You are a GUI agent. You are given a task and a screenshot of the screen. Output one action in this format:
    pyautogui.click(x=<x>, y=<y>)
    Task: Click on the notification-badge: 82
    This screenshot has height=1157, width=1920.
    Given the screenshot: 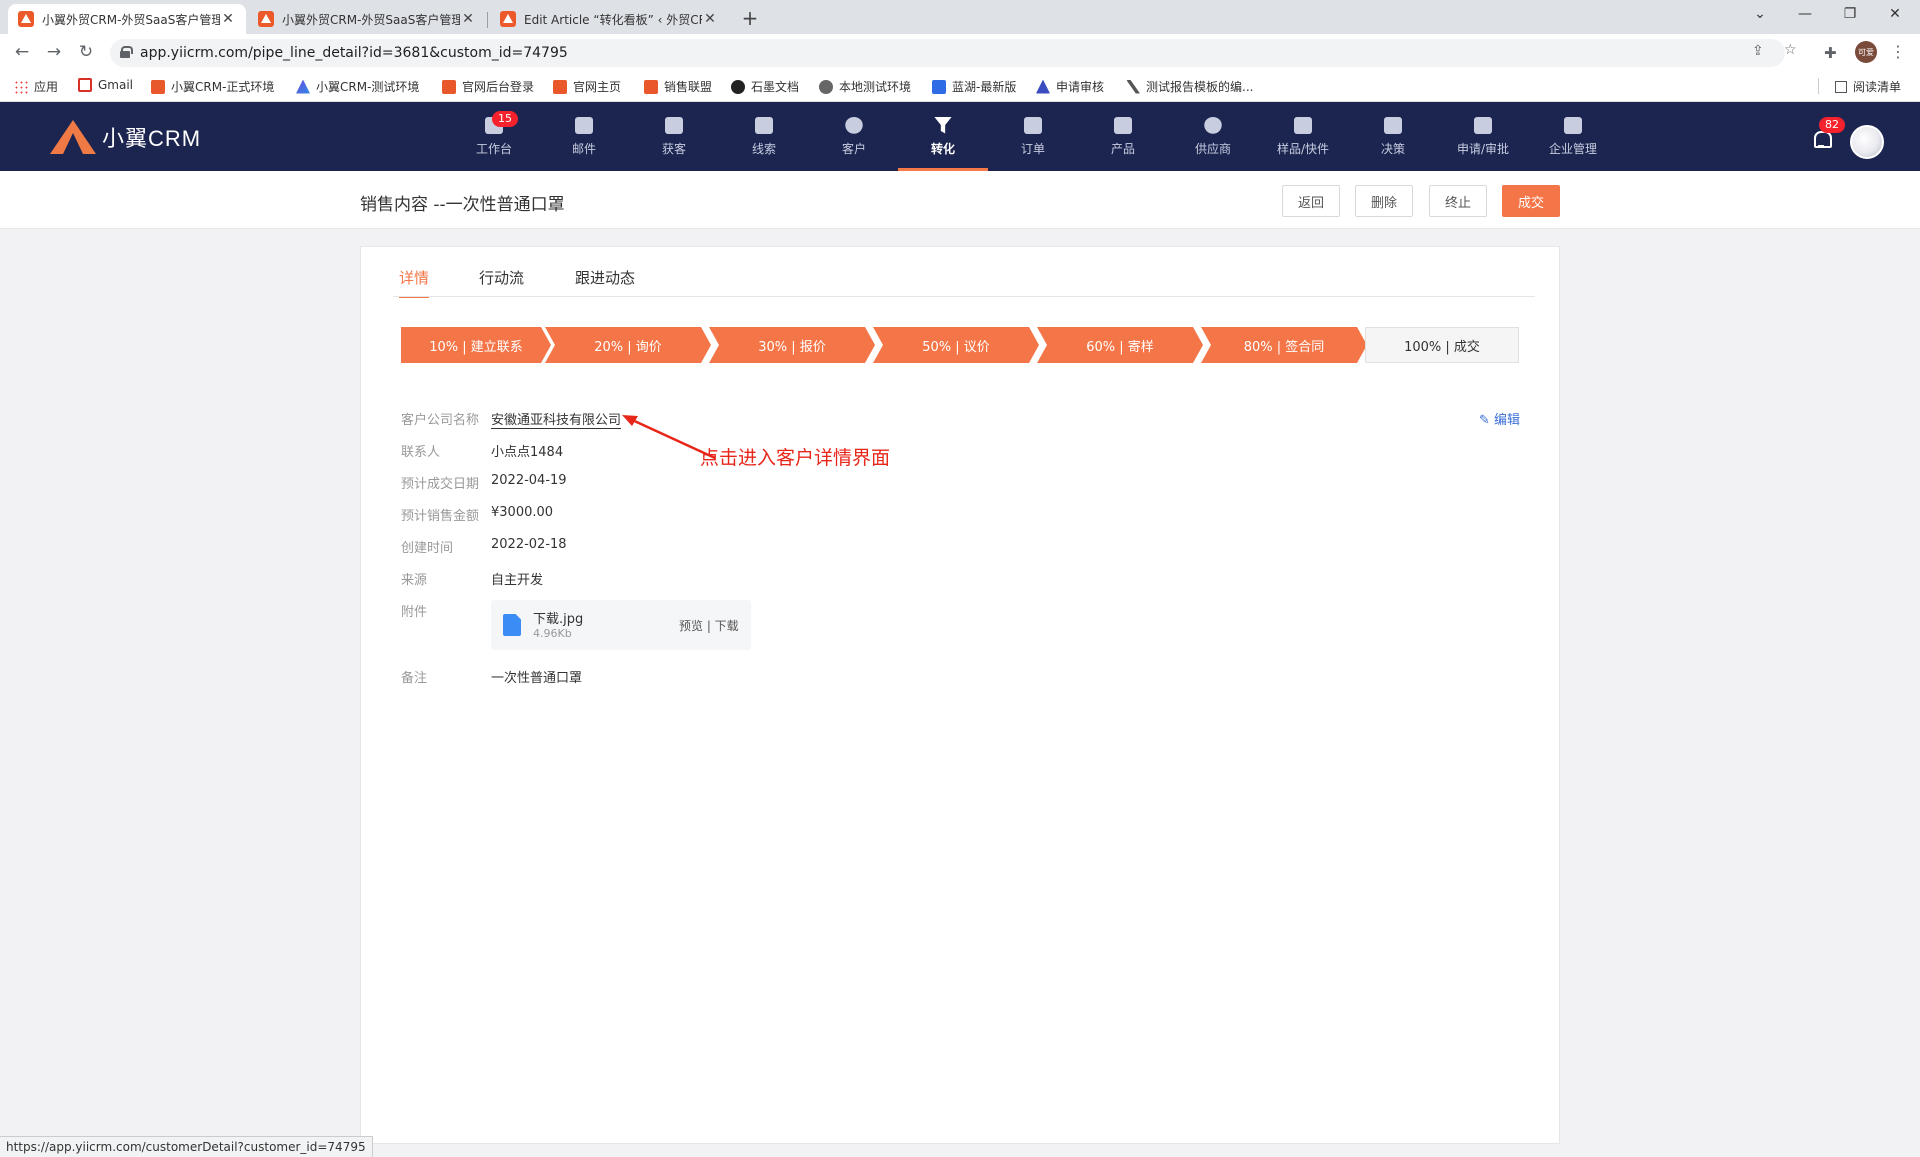 What is the action you would take?
    pyautogui.click(x=1832, y=125)
    